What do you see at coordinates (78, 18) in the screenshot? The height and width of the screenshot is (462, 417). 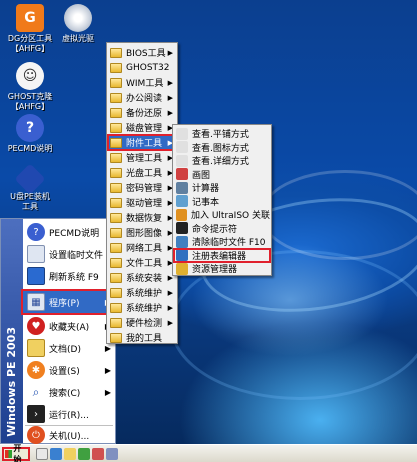 I see `virtual-cdrom-icon` at bounding box center [78, 18].